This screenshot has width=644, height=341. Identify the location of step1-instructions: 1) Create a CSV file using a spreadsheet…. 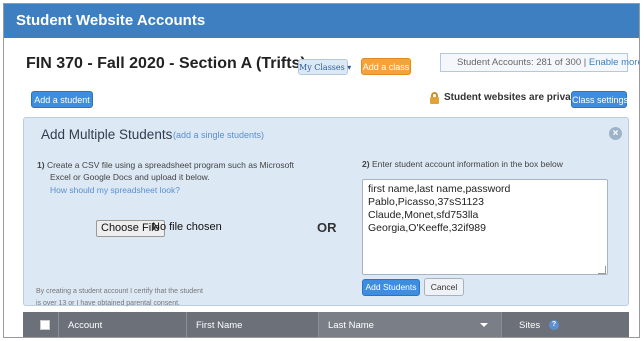
(177, 165).